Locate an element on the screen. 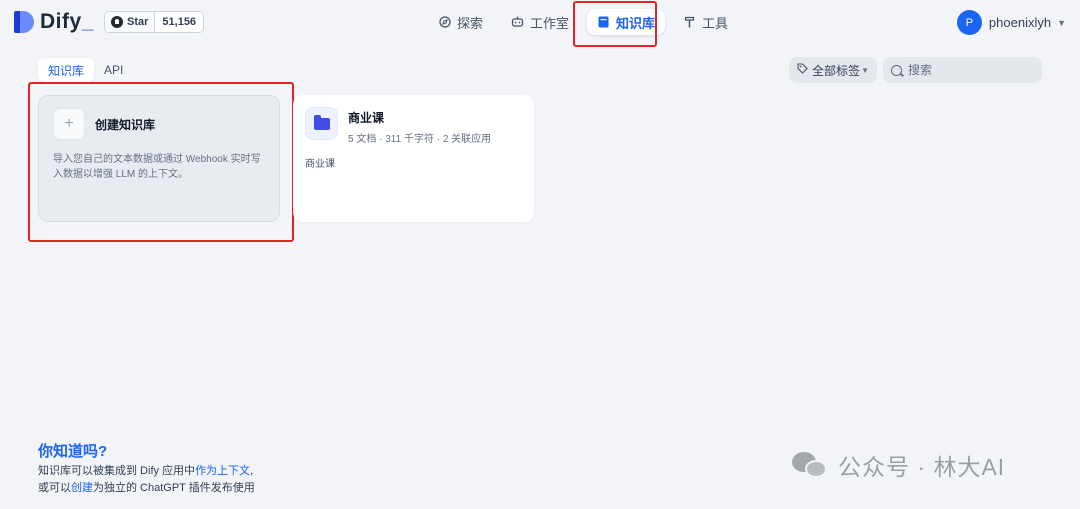  nav-explore: 探索 is located at coordinates (460, 22).